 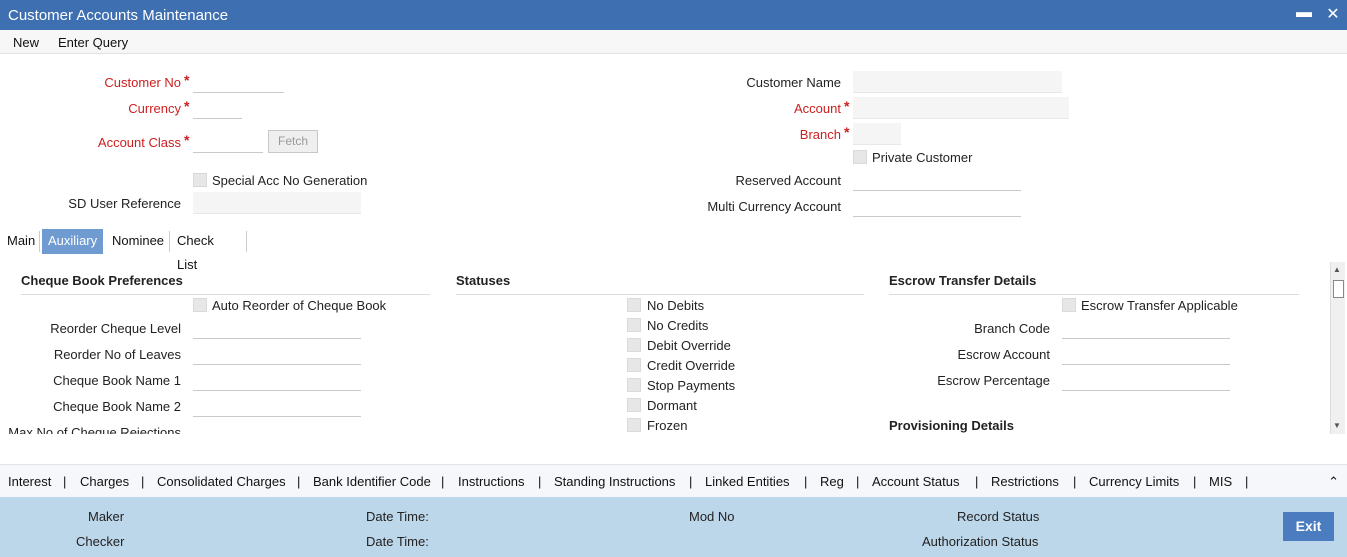 What do you see at coordinates (1333, 482) in the screenshot?
I see `chevron-up-icon: ⌃` at bounding box center [1333, 482].